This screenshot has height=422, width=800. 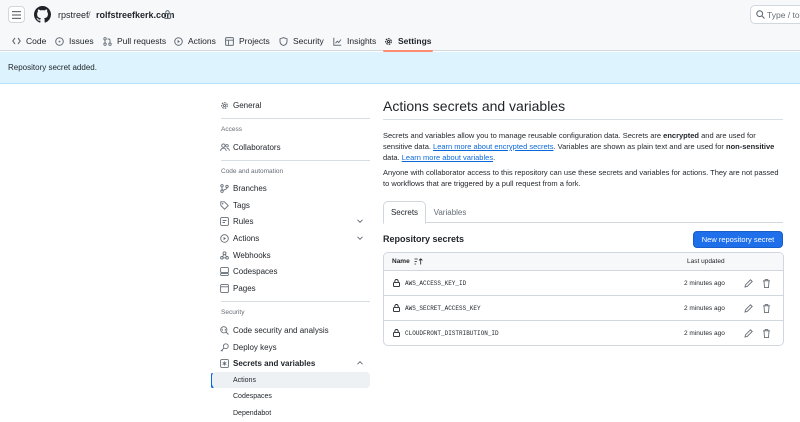 What do you see at coordinates (450, 212) in the screenshot?
I see `tab-variables: Variables` at bounding box center [450, 212].